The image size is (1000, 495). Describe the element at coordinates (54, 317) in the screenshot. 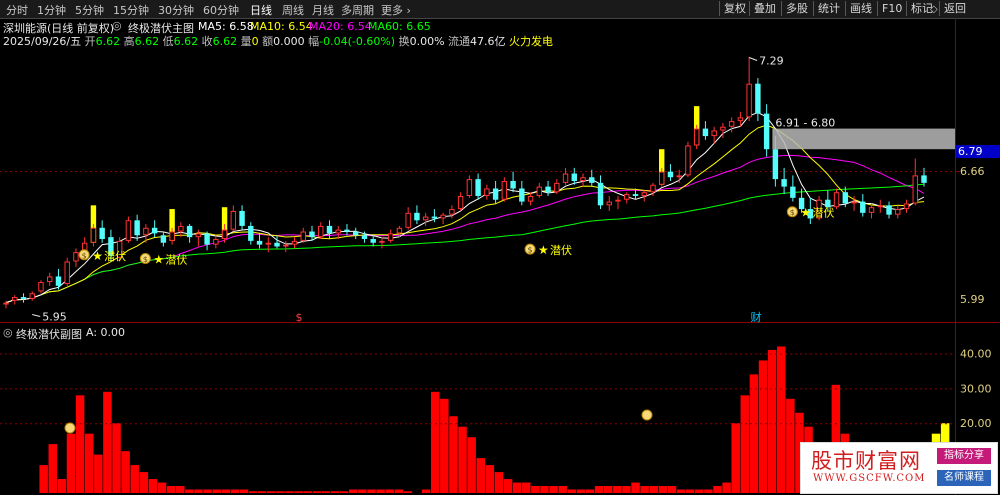

I see `low-price-label: 5.95` at that location.